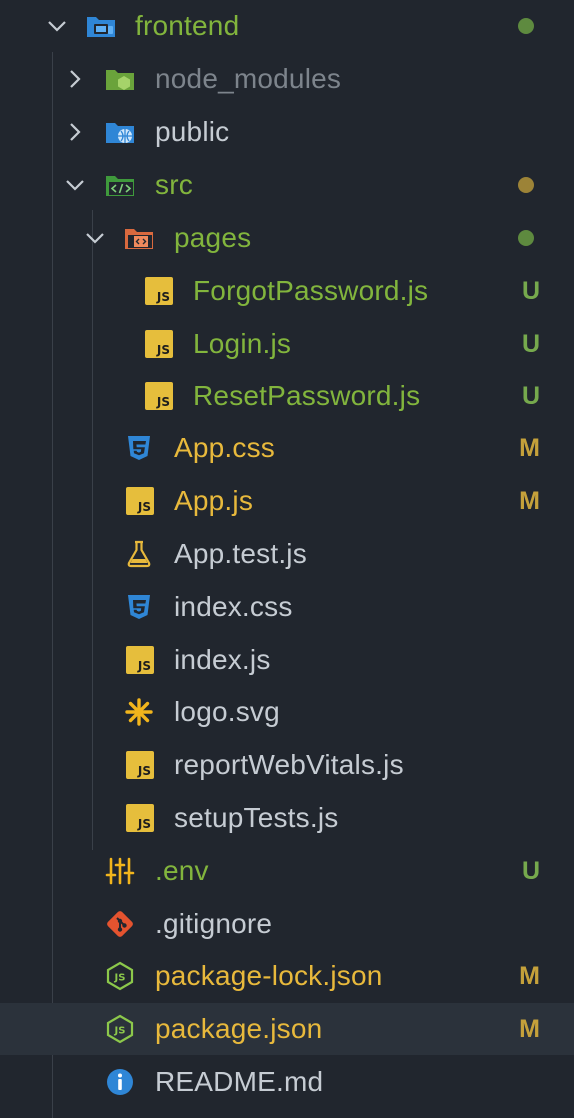 The width and height of the screenshot is (574, 1118). Describe the element at coordinates (120, 80) in the screenshot. I see `folder-node-icon` at that location.